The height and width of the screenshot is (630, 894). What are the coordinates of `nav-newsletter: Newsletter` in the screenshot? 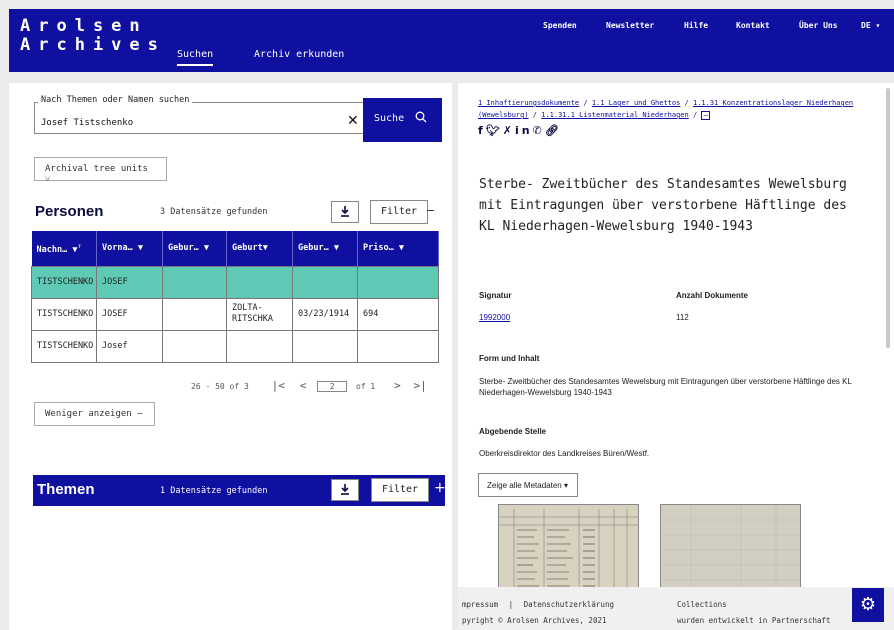 It's located at (630, 25).